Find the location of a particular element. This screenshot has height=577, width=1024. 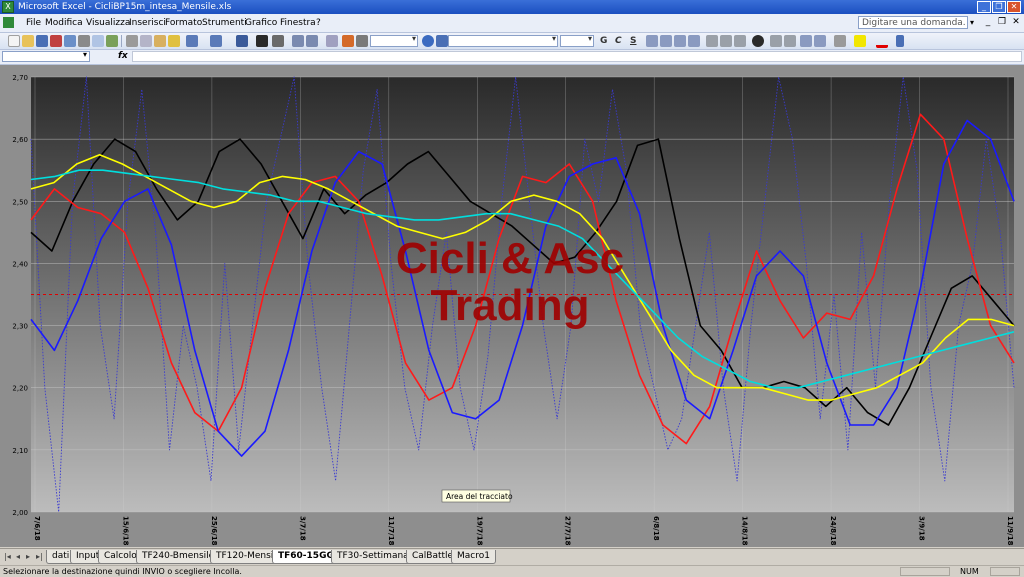

watermark-text: Cicli & Asc is located at coordinates (510, 258).